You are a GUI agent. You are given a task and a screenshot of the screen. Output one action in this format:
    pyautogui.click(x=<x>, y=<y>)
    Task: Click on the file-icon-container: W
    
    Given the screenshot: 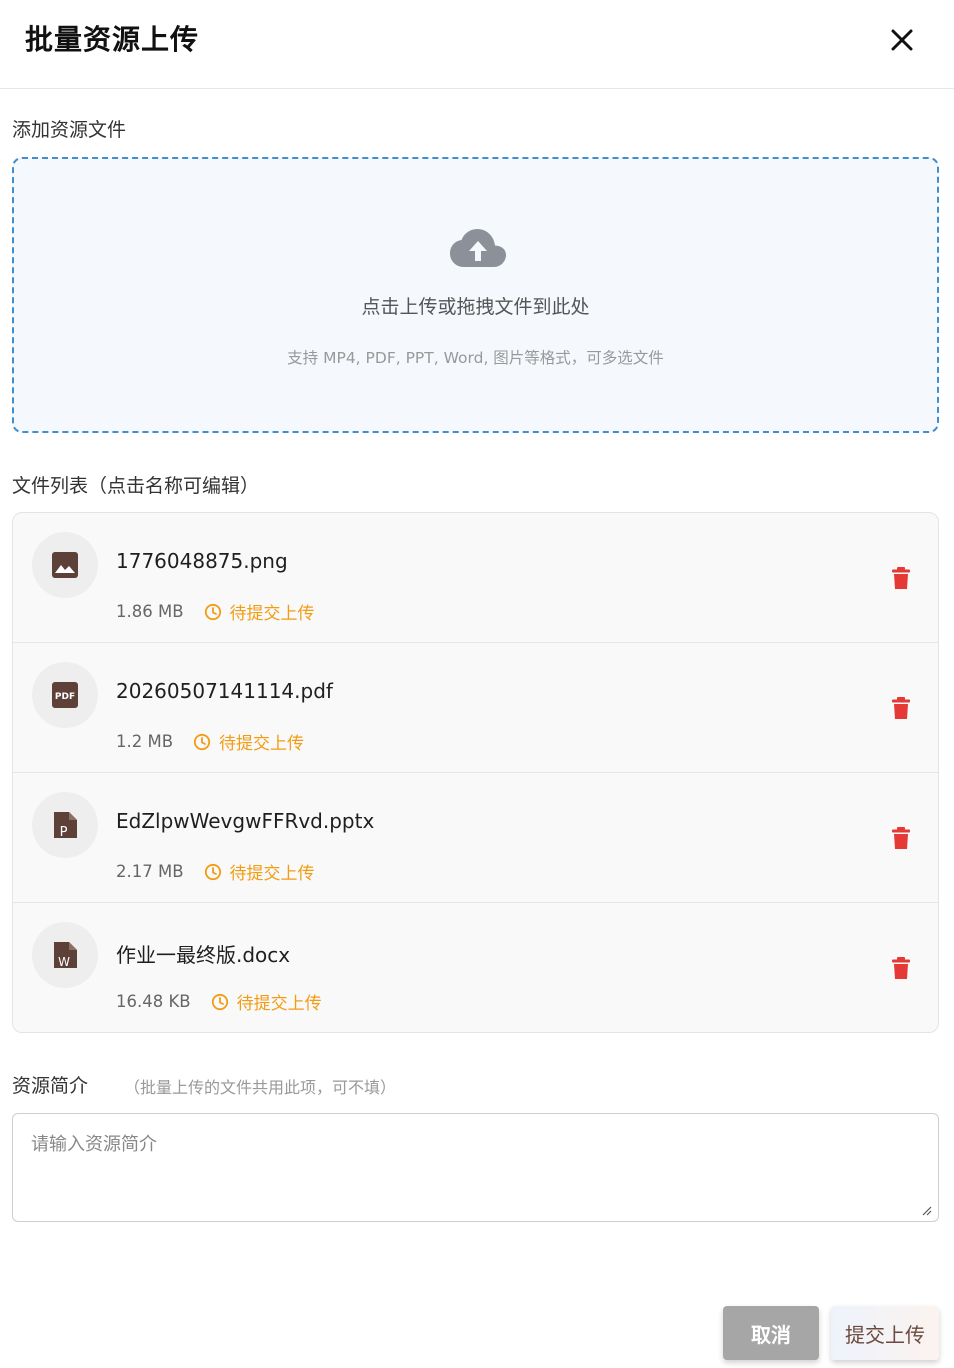 What is the action you would take?
    pyautogui.click(x=65, y=955)
    